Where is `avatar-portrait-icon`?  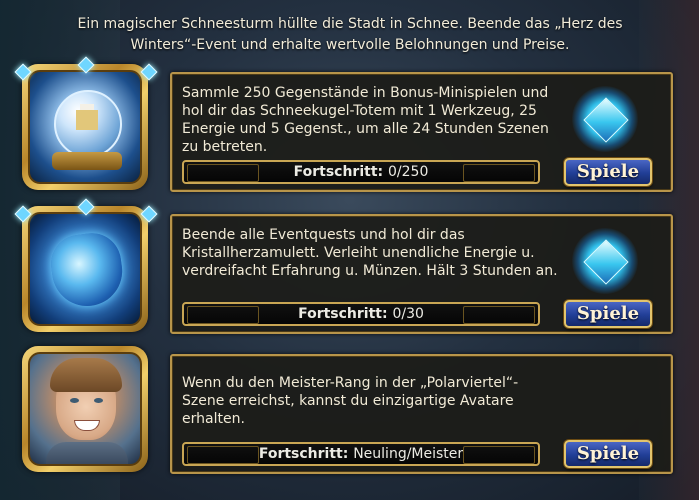 avatar-portrait-icon is located at coordinates (85, 409).